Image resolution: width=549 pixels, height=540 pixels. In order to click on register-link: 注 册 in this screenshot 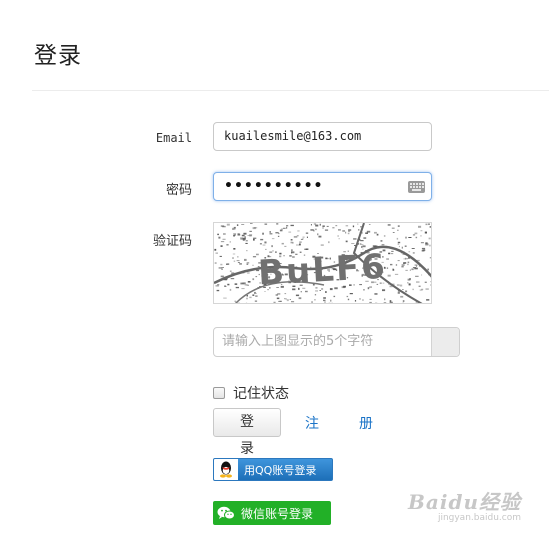, I will do `click(345, 423)`.